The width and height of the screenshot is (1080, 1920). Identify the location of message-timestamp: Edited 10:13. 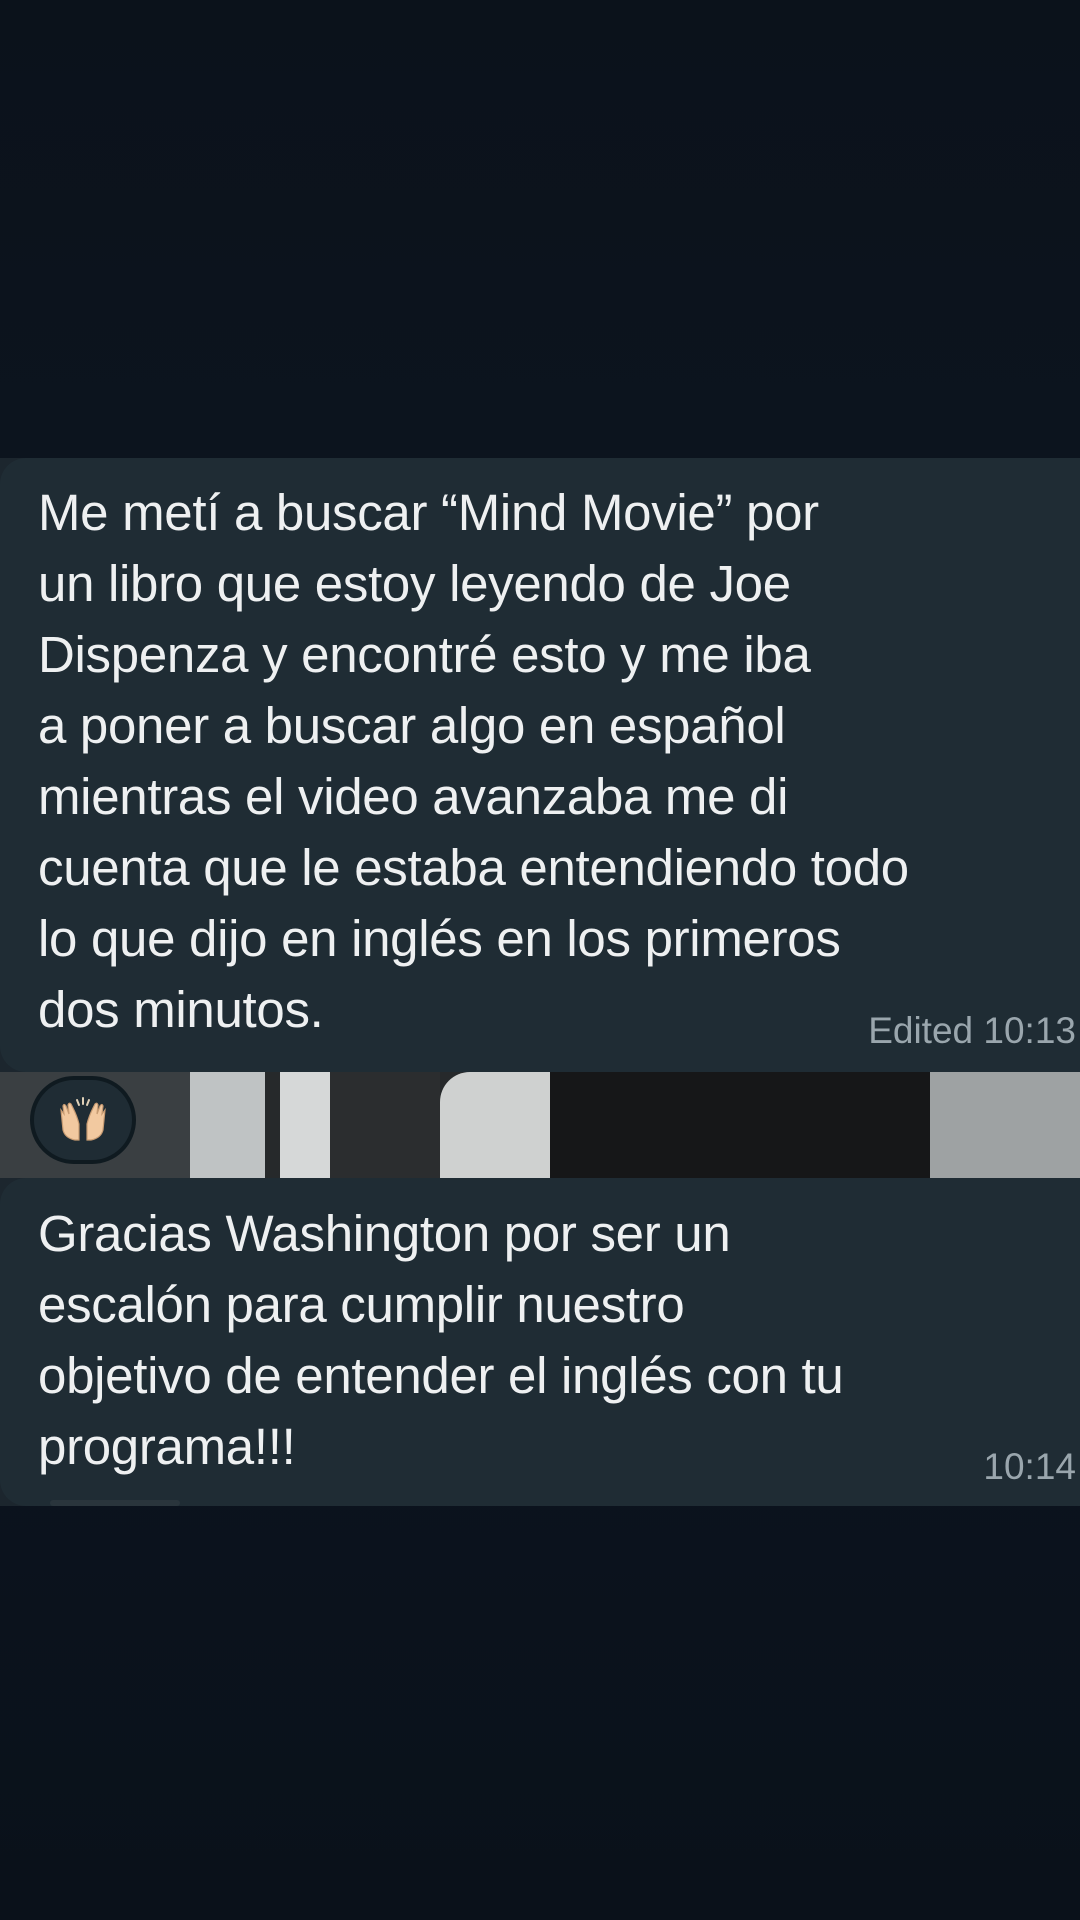
(972, 1030).